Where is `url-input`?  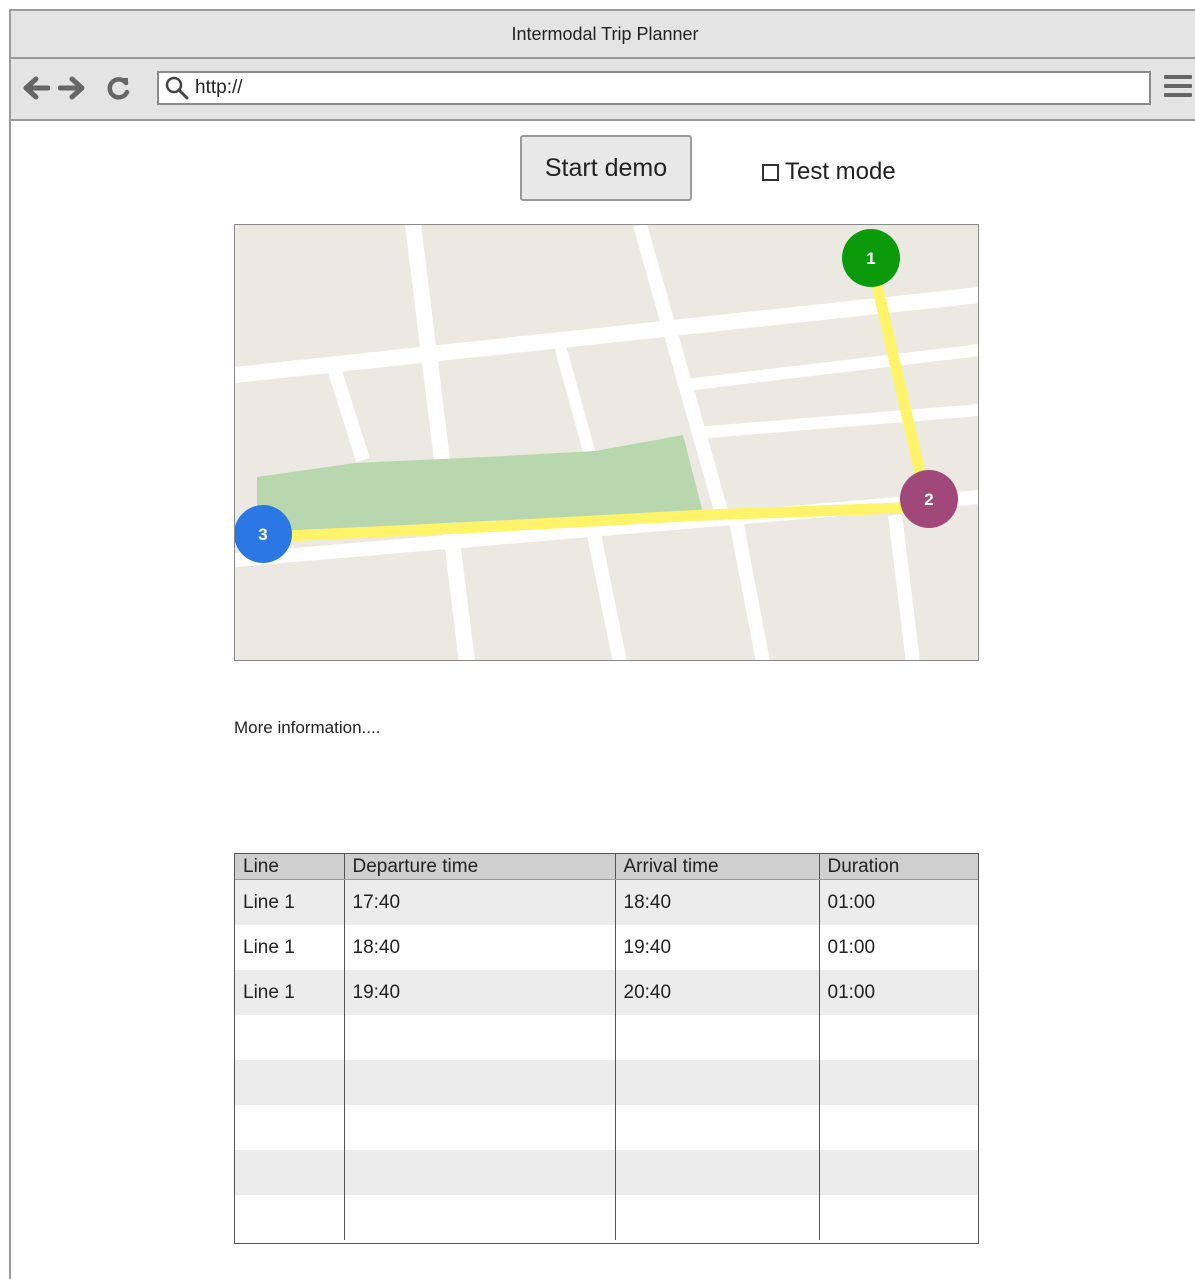
url-input is located at coordinates (645, 88).